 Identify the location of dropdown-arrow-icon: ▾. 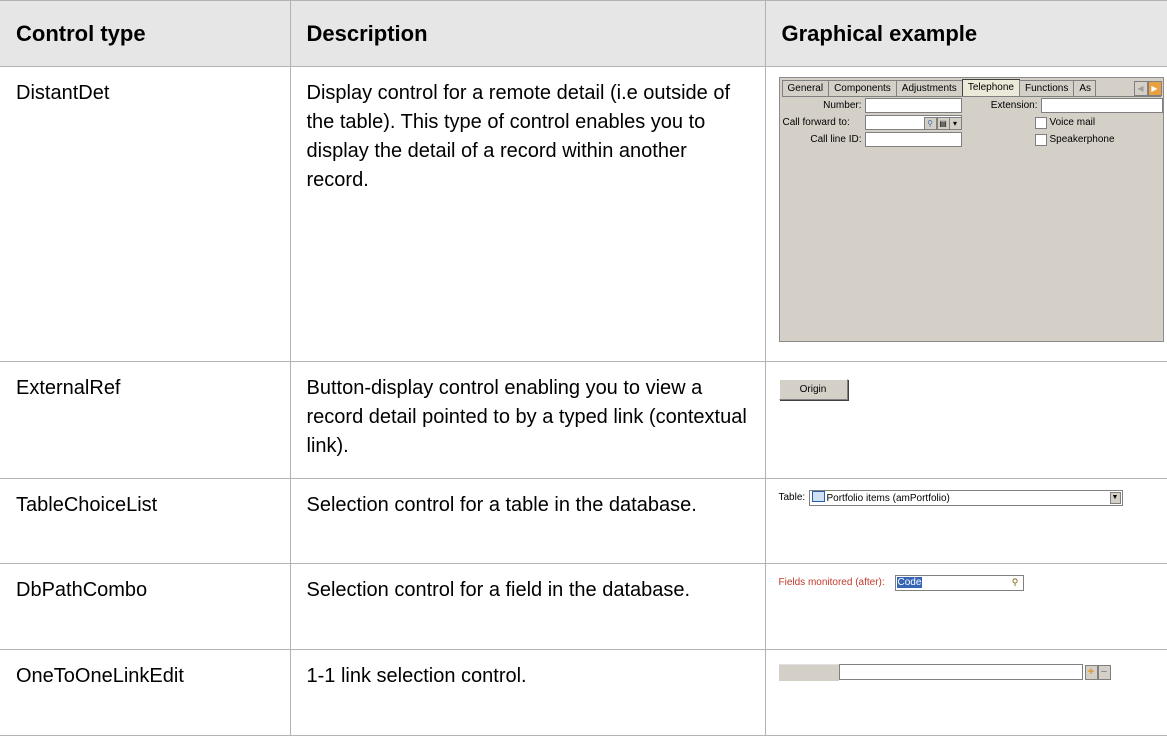
(955, 123).